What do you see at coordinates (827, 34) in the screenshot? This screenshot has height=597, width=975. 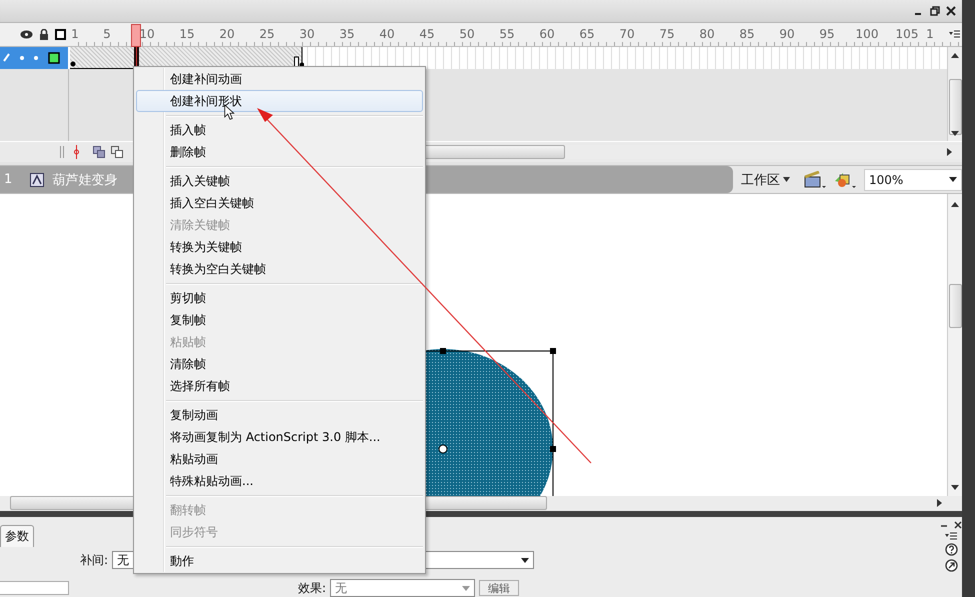 I see `frame-number: 95` at bounding box center [827, 34].